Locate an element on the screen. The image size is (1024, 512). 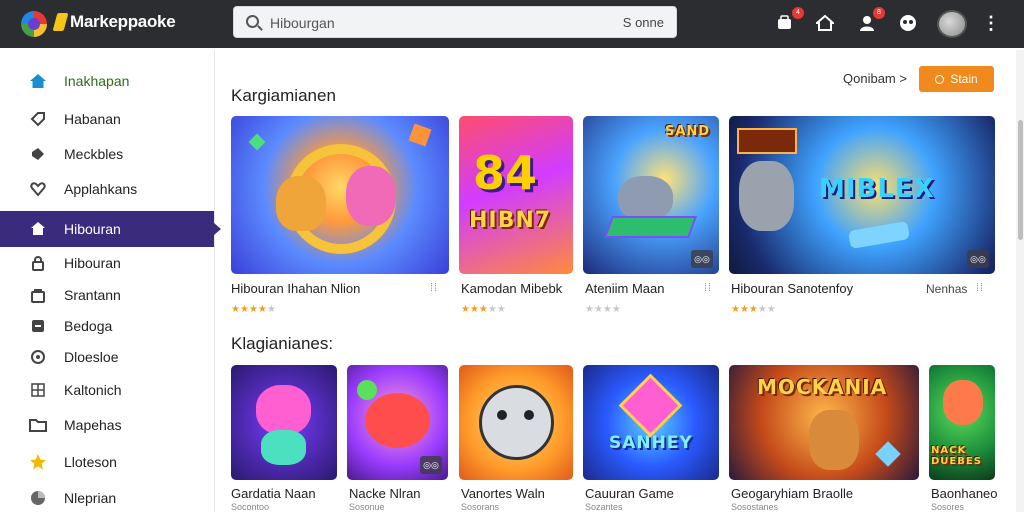
scrollbar-thumb is located at coordinates (1020, 180).